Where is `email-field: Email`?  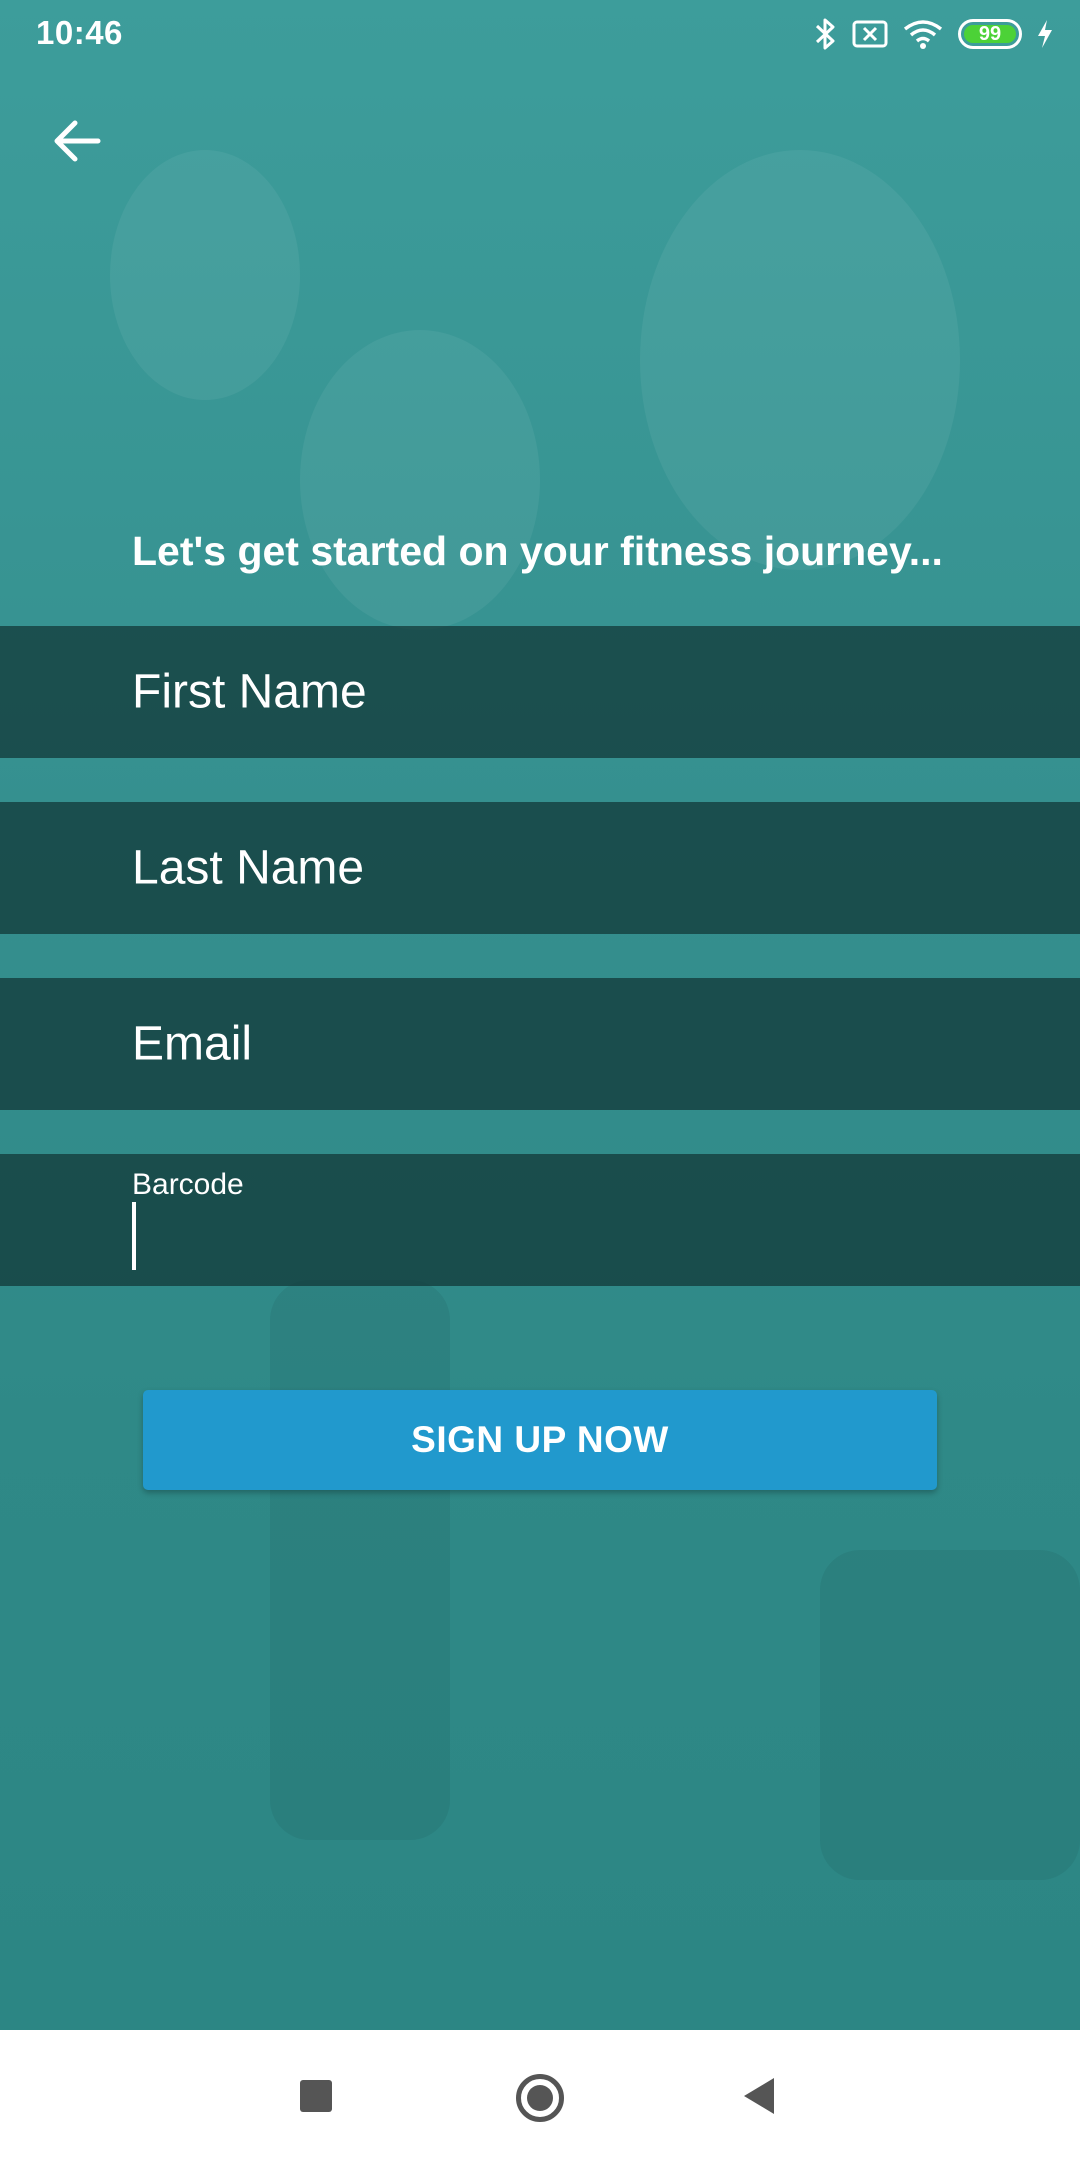 email-field: Email is located at coordinates (540, 1044).